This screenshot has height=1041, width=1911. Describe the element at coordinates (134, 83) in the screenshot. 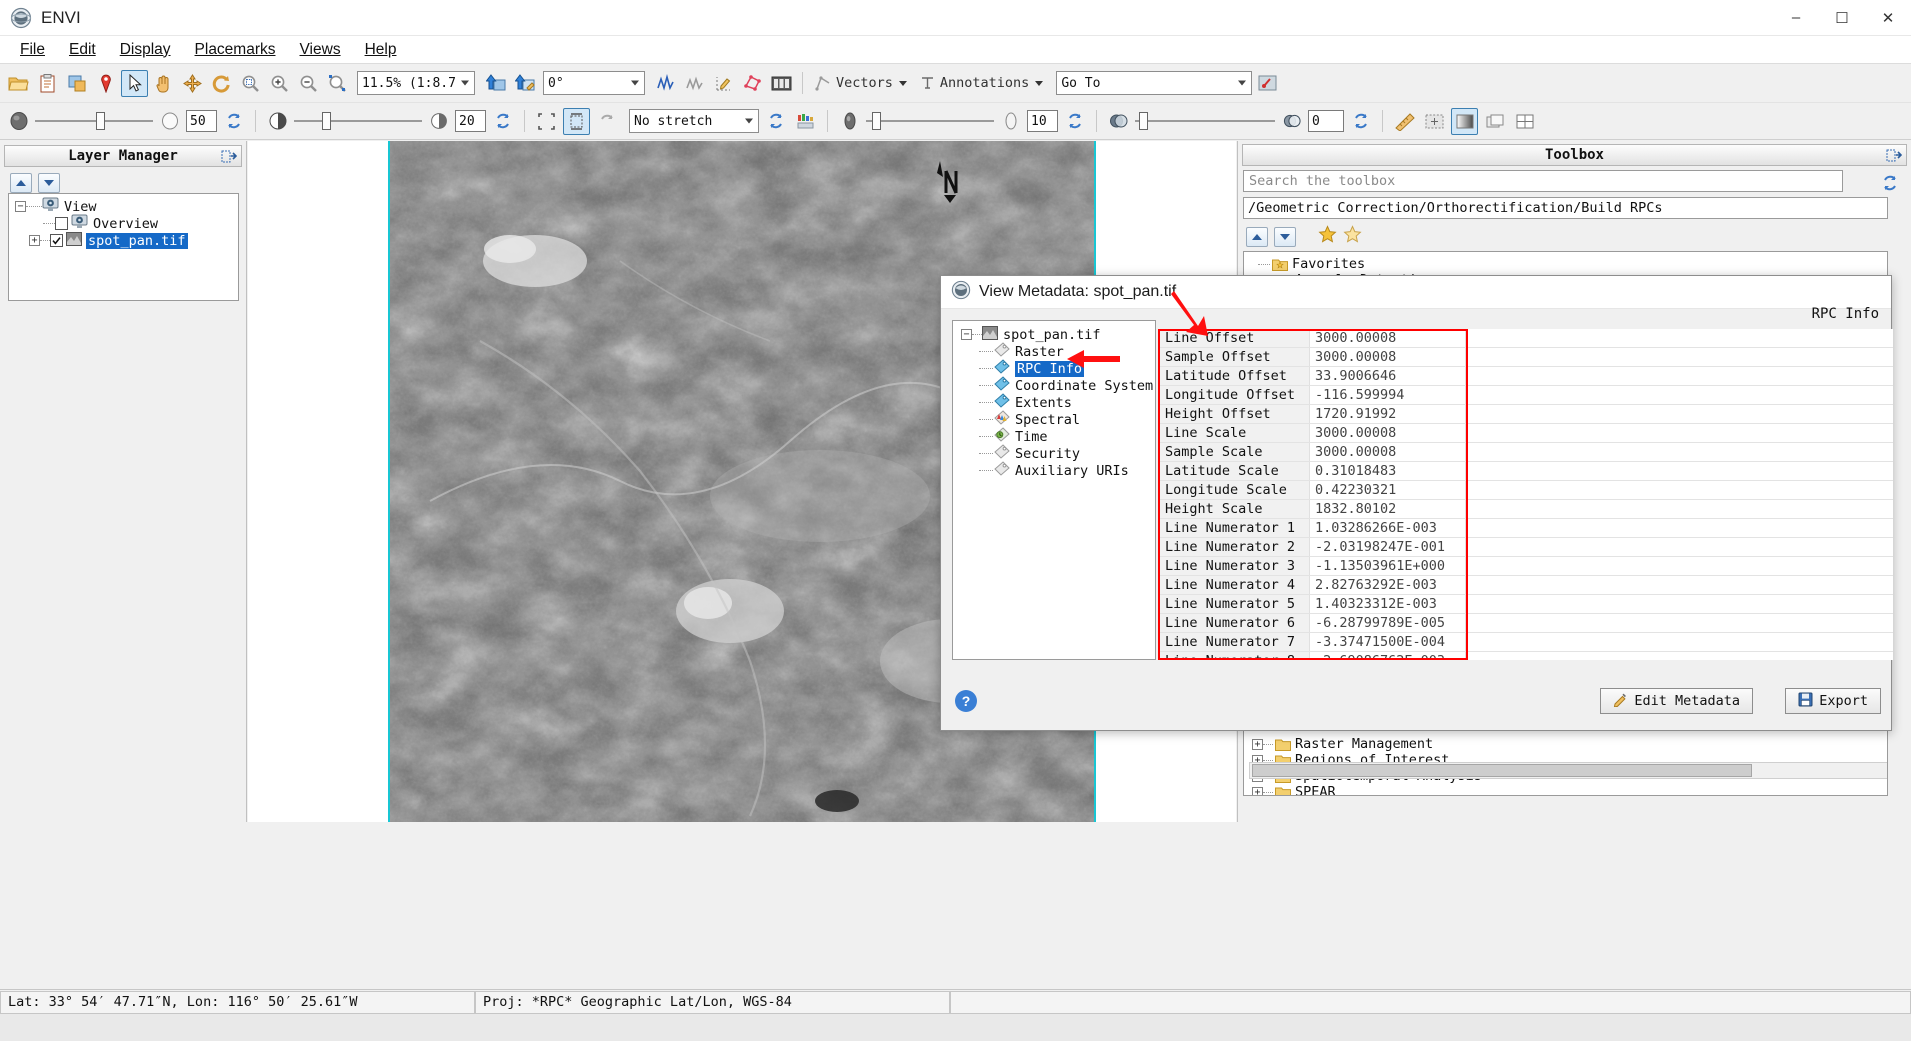

I see `select-arrow-icon` at that location.